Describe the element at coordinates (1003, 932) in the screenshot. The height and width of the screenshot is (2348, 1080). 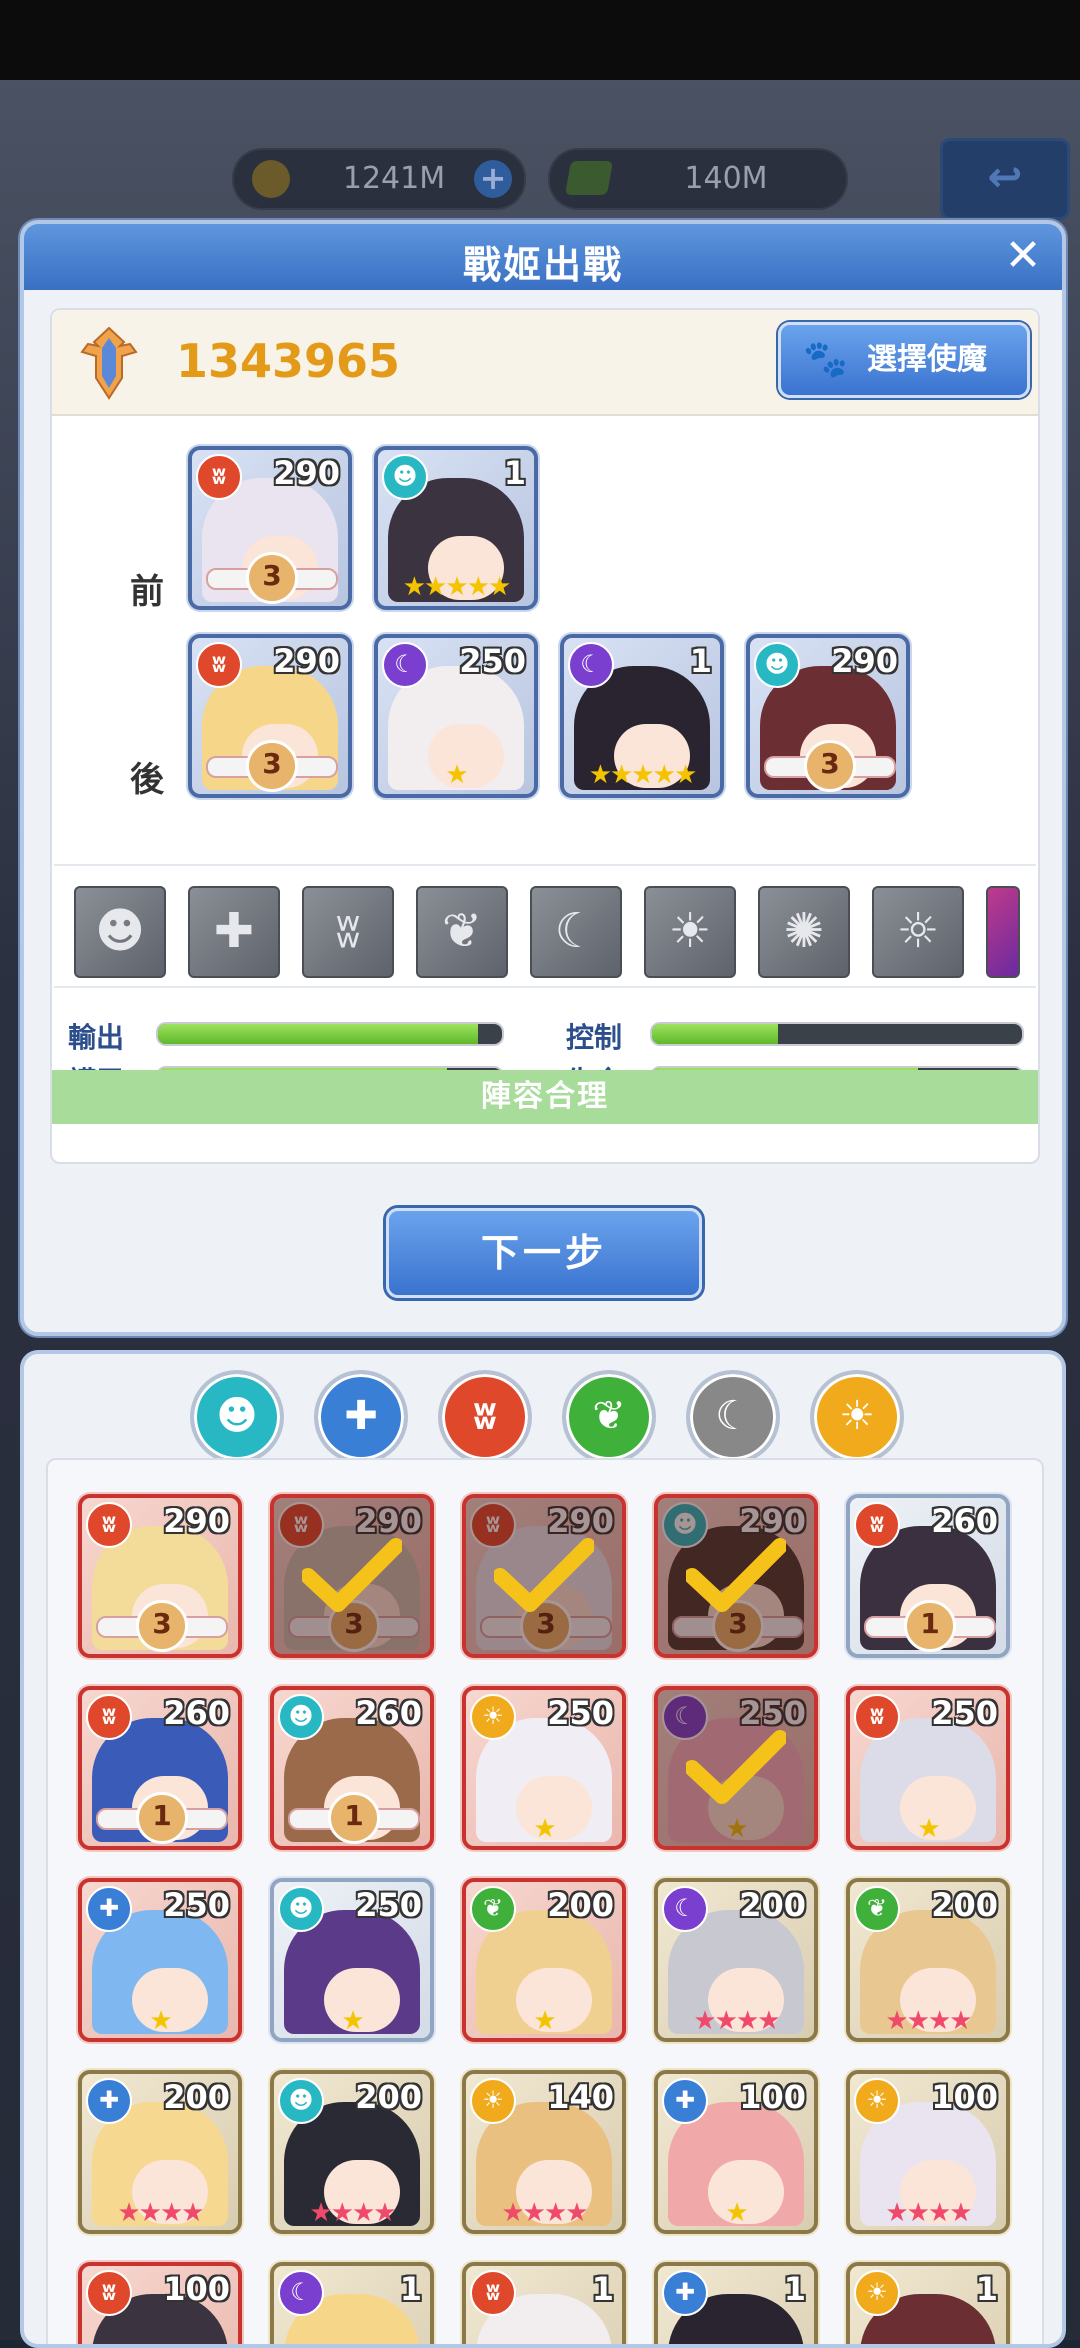
I see `partial-element-icon` at that location.